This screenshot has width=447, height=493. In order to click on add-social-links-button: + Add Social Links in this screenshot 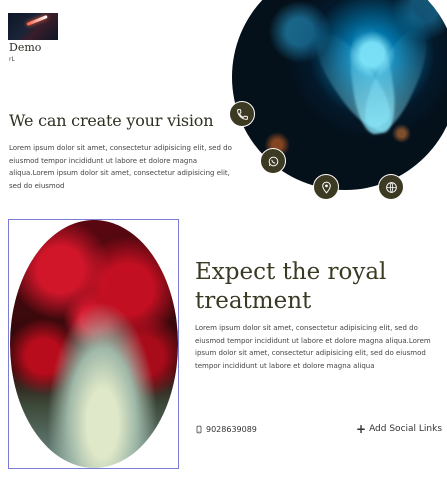, I will do `click(399, 429)`.